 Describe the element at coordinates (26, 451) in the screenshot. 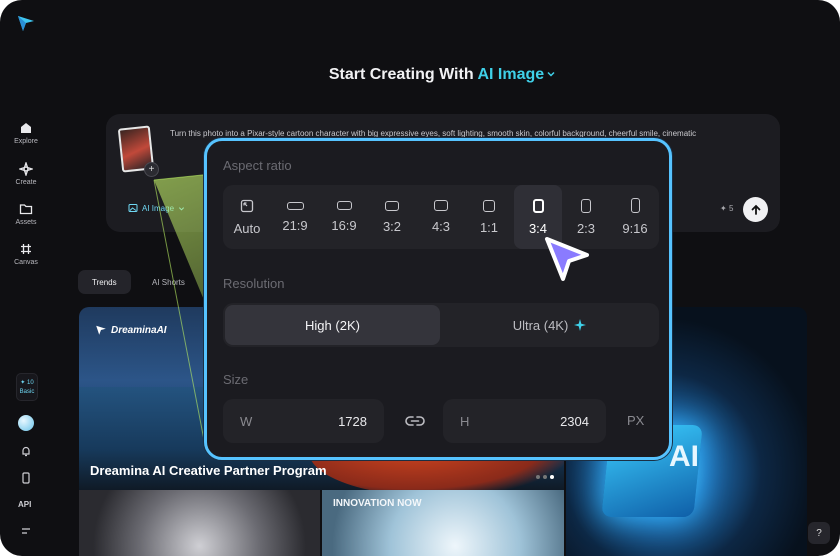

I see `bell-icon` at that location.